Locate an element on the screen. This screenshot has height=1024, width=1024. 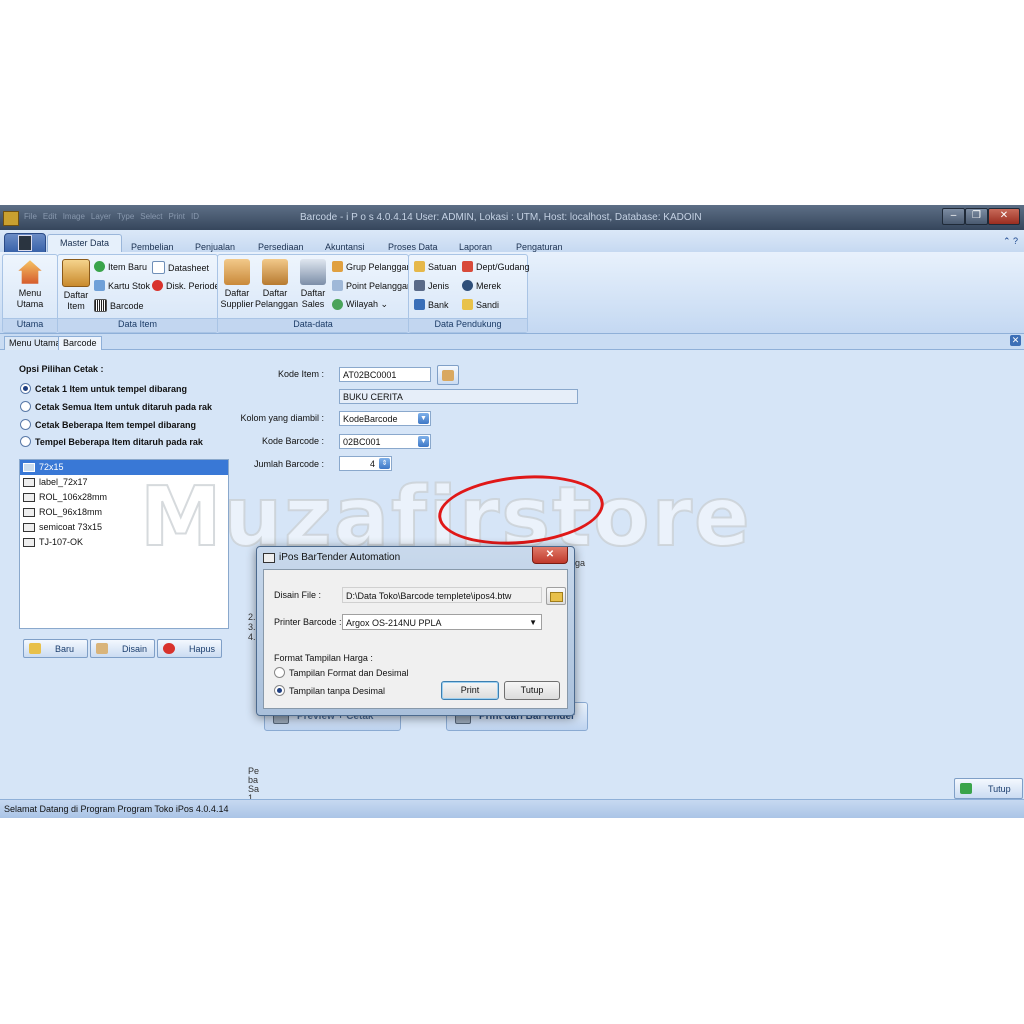
qat-item: Print is located at coordinates (177, 216).